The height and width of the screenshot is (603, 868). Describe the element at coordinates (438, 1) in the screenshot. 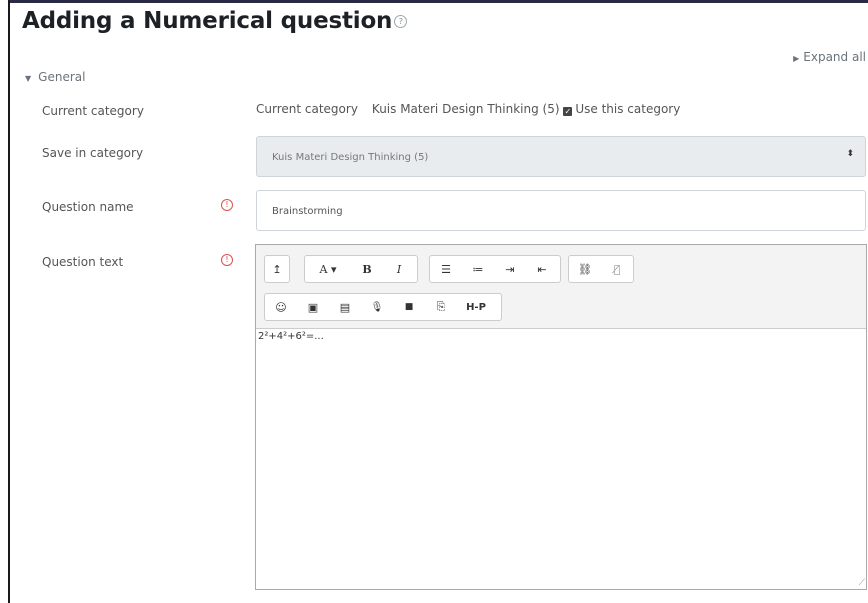

I see `window-top-border` at that location.